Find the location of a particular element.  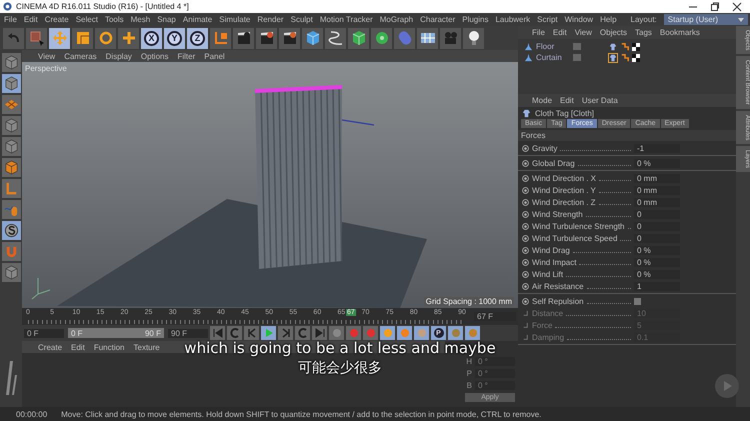

axis-toggle: X is located at coordinates (151, 38).